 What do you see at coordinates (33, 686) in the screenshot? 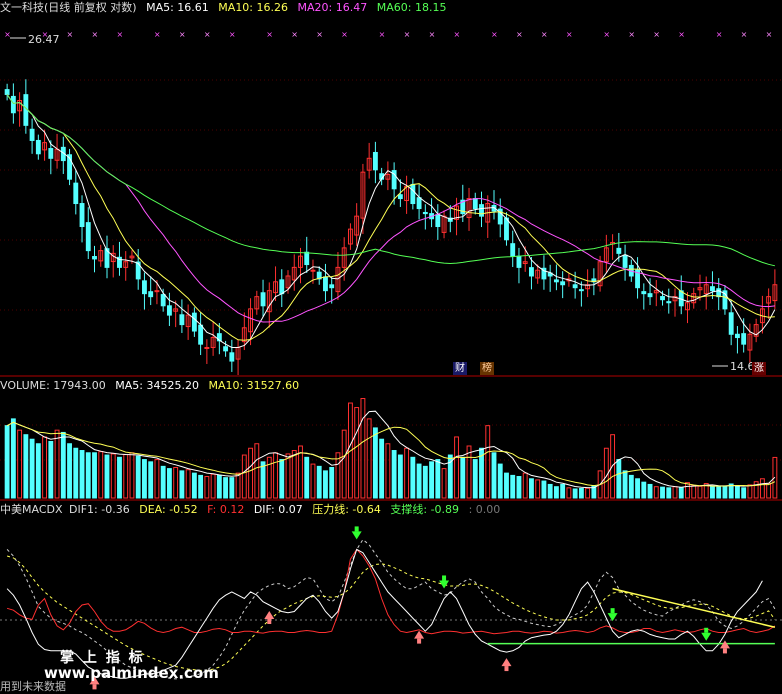
I see `future-data-note: 用到未来数据` at bounding box center [33, 686].